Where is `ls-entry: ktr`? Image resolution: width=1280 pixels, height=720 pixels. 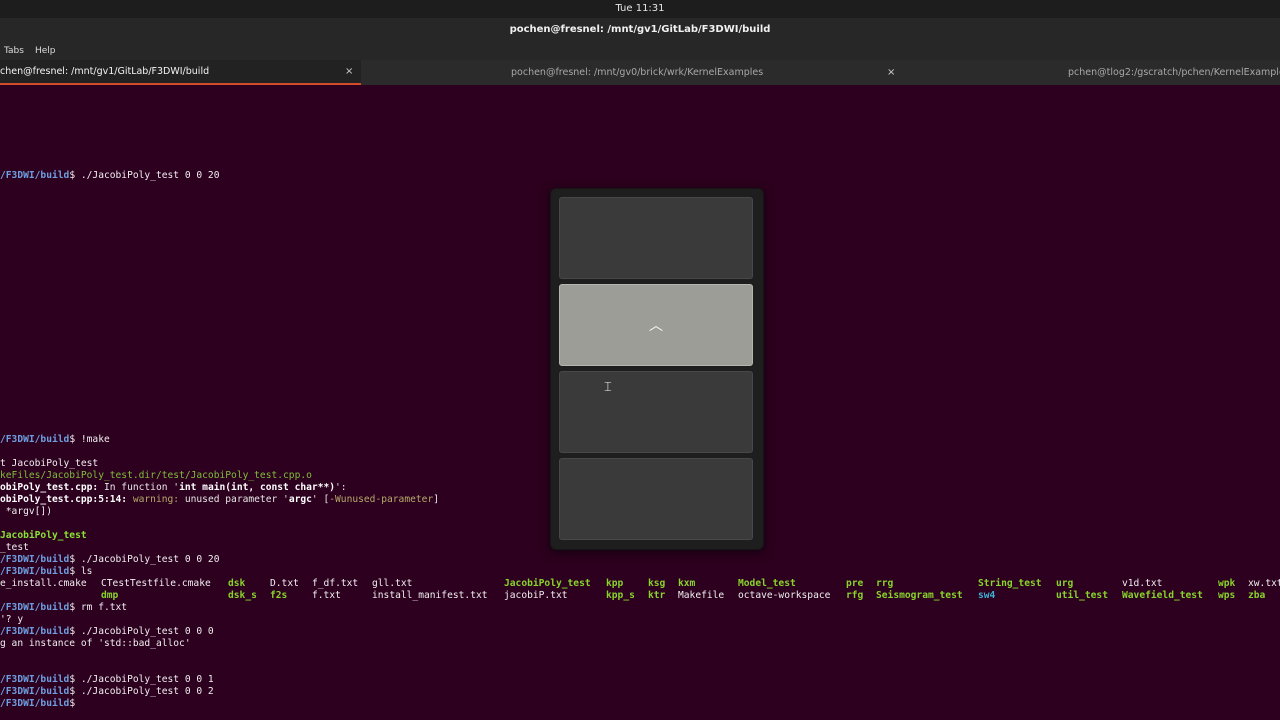
ls-entry: ktr is located at coordinates (657, 595).